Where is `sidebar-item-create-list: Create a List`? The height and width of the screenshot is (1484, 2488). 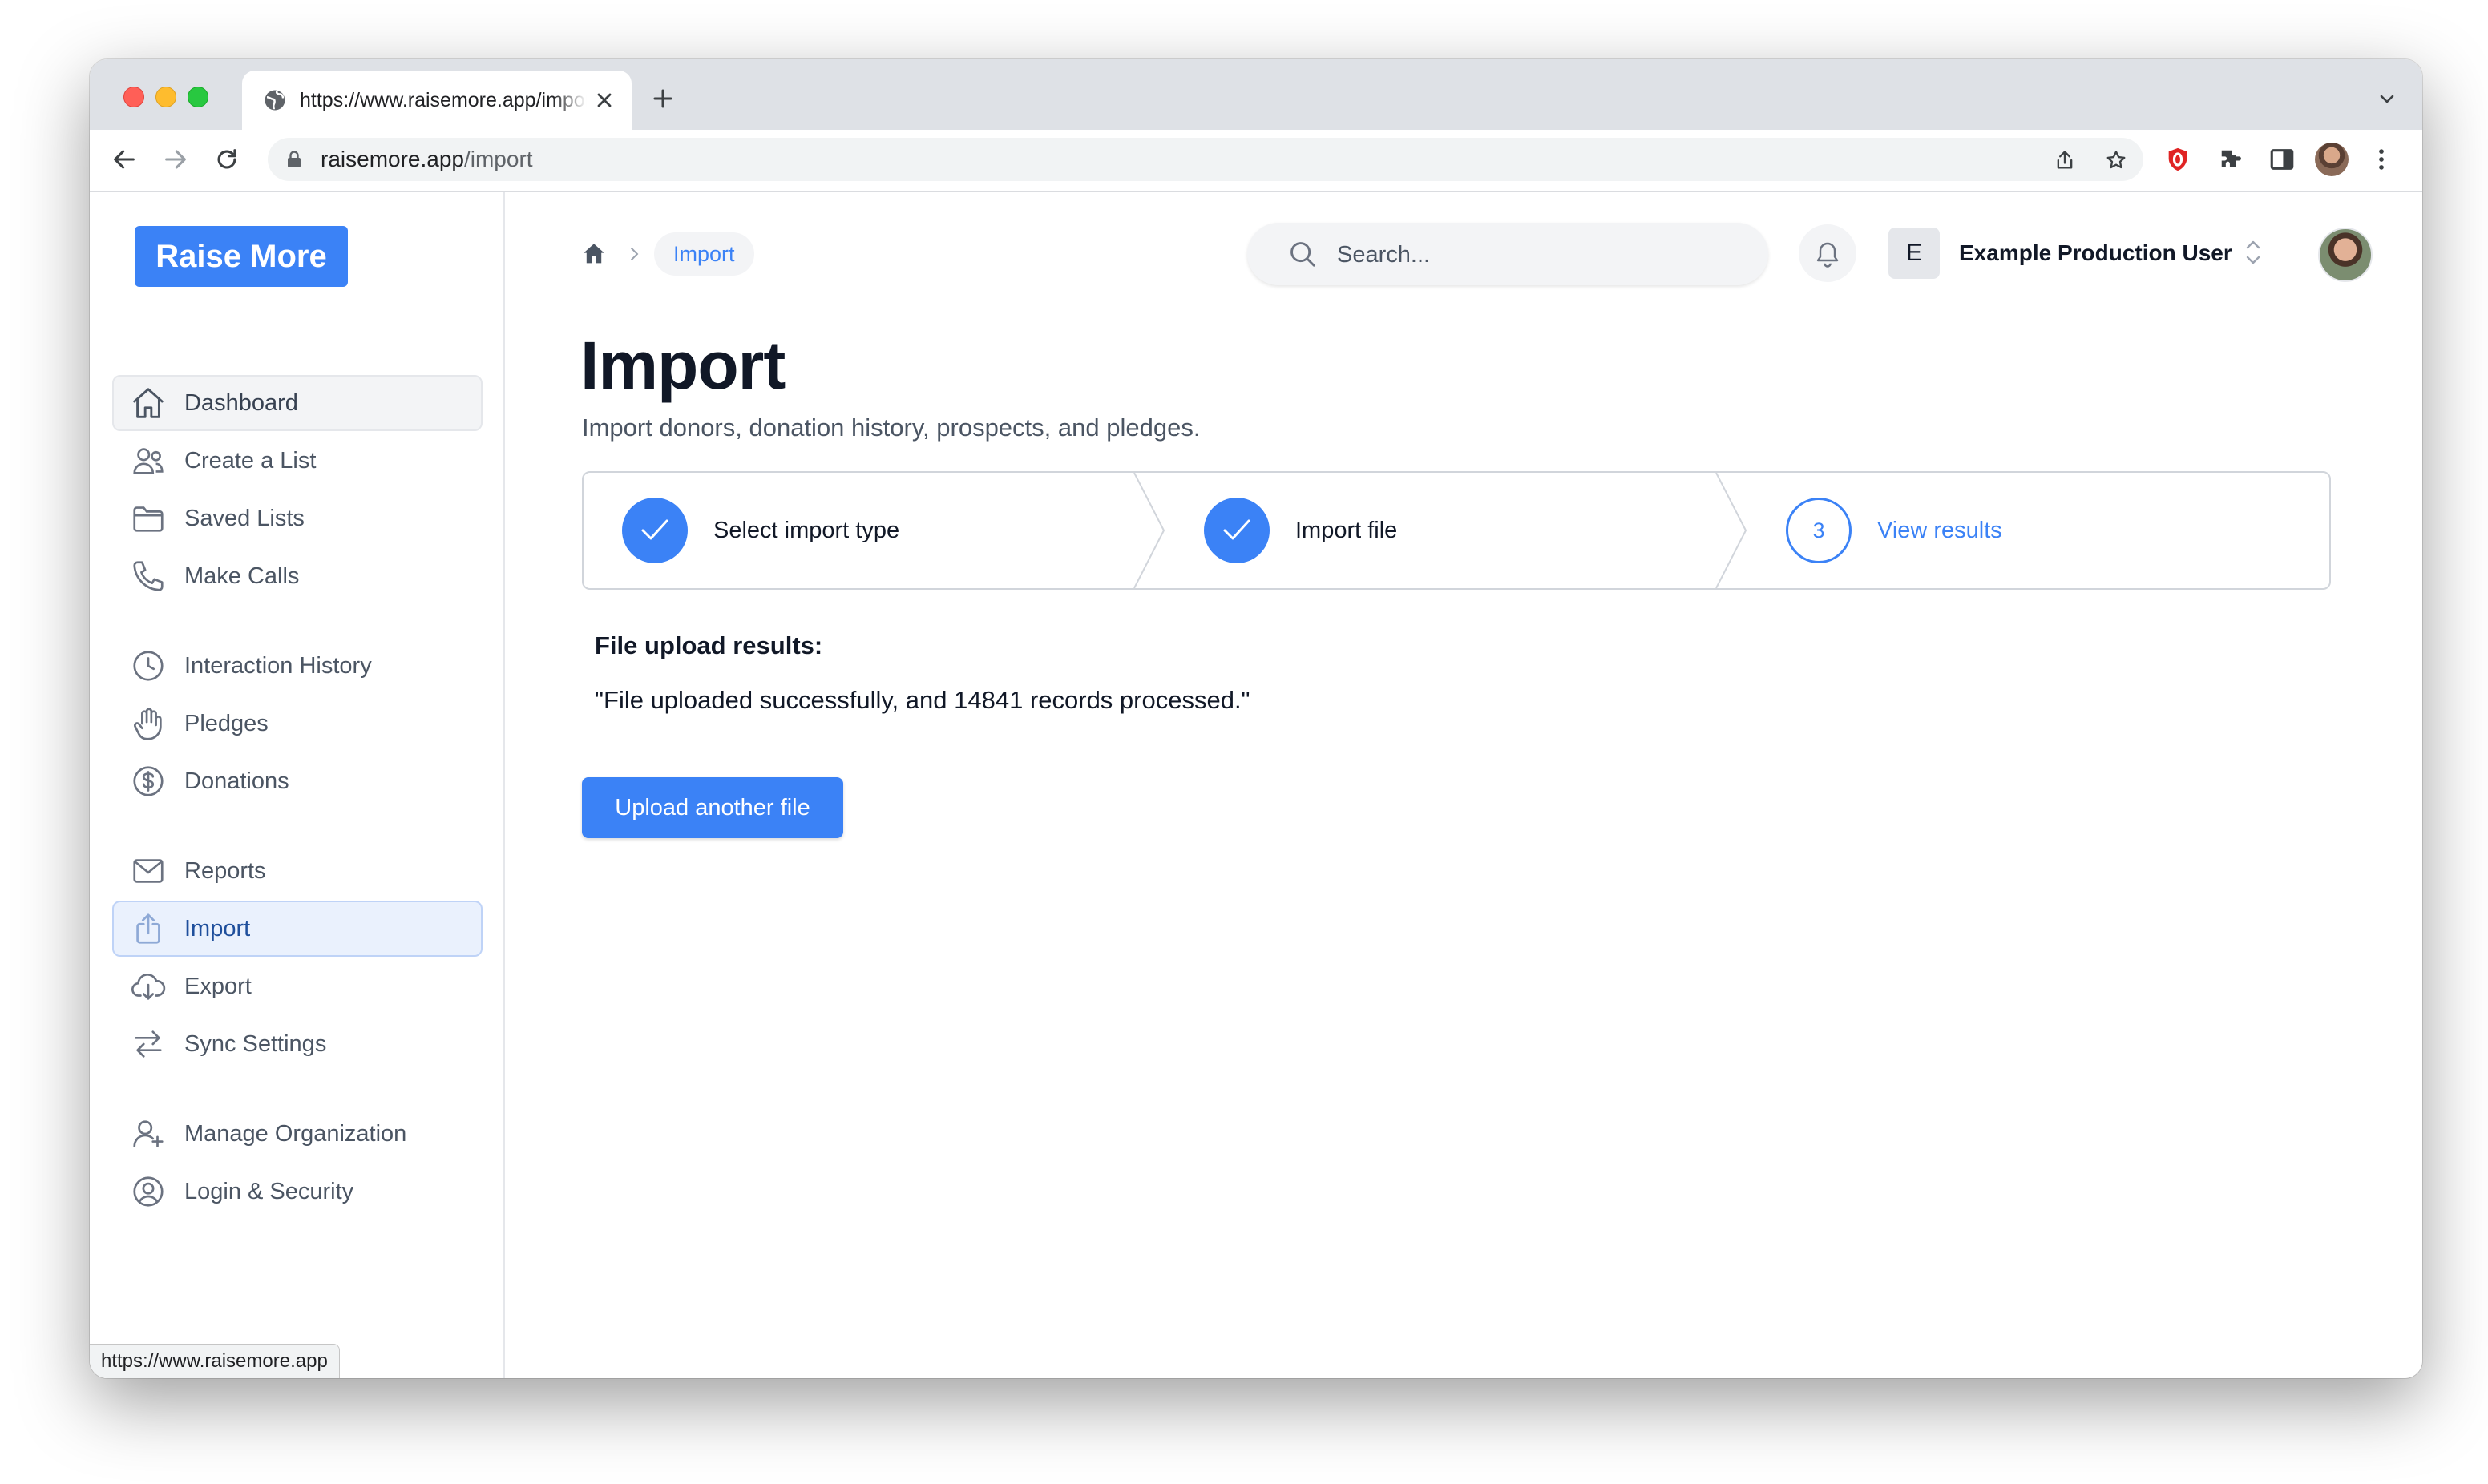 sidebar-item-create-list: Create a List is located at coordinates (297, 461).